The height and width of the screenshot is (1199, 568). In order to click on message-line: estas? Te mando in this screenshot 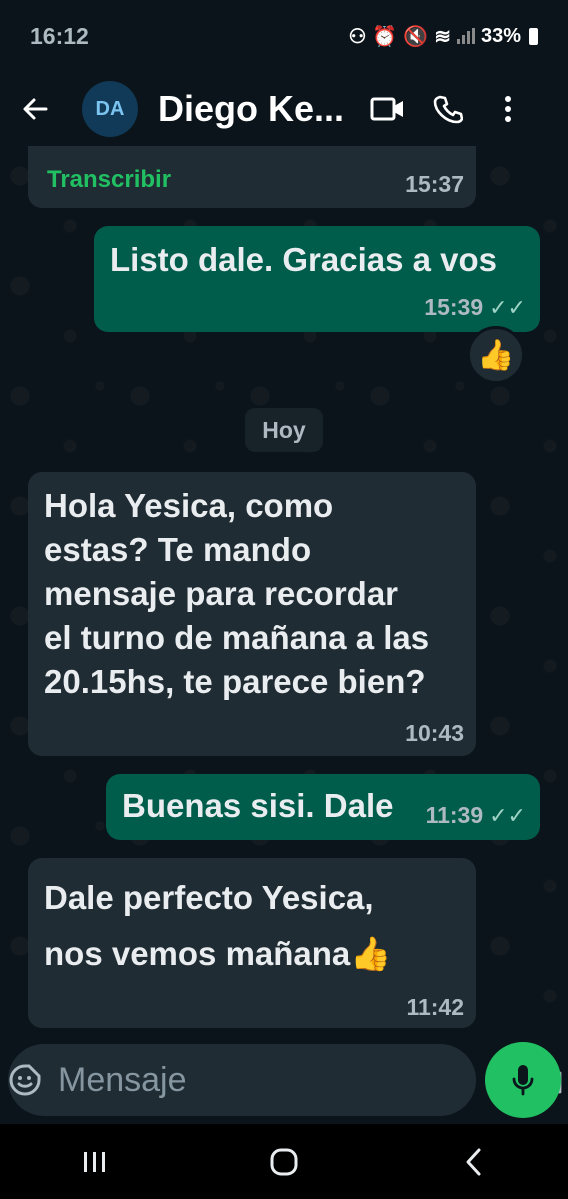, I will do `click(178, 549)`.